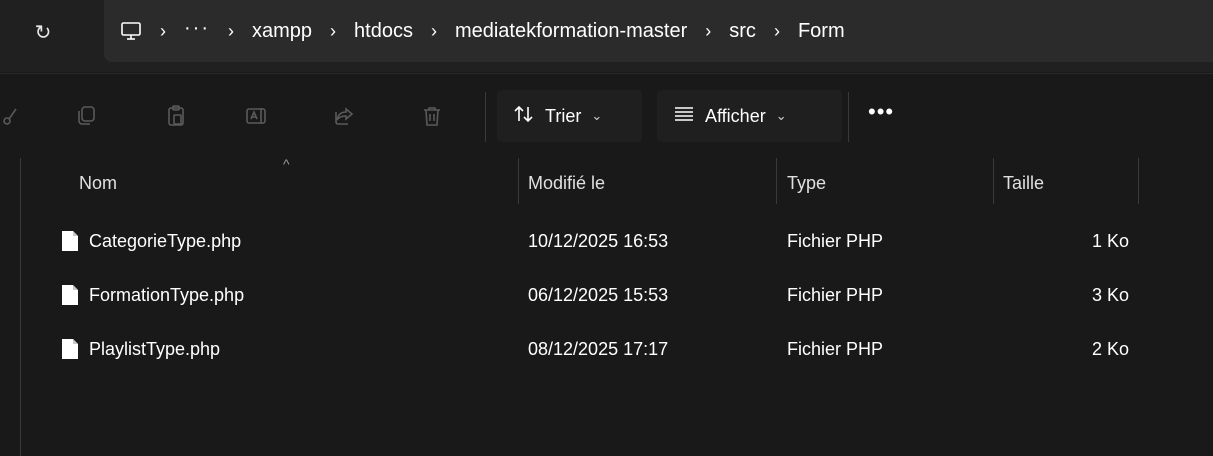 This screenshot has height=456, width=1213. Describe the element at coordinates (383, 31) in the screenshot. I see `breadcrumb-item-htdocs: htdocs` at that location.